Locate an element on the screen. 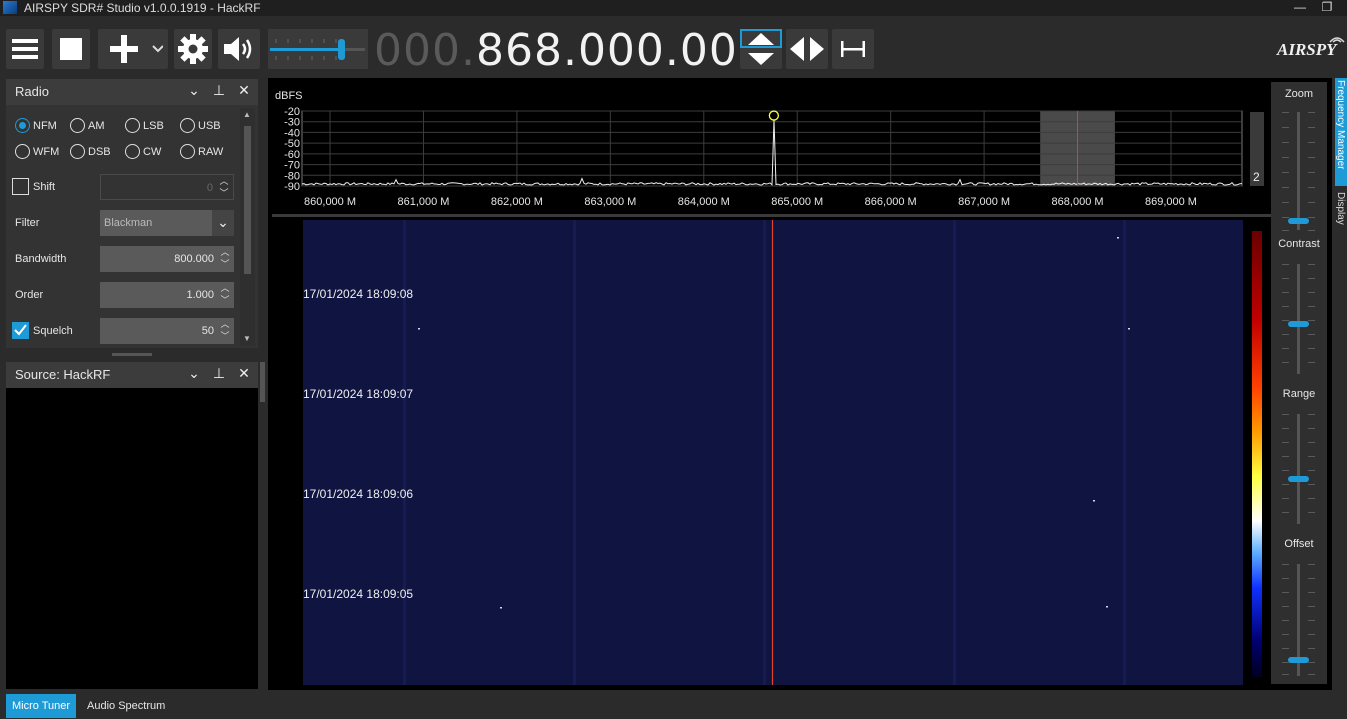 This screenshot has height=719, width=1347. x-tick-label: 863,000 M is located at coordinates (610, 202).